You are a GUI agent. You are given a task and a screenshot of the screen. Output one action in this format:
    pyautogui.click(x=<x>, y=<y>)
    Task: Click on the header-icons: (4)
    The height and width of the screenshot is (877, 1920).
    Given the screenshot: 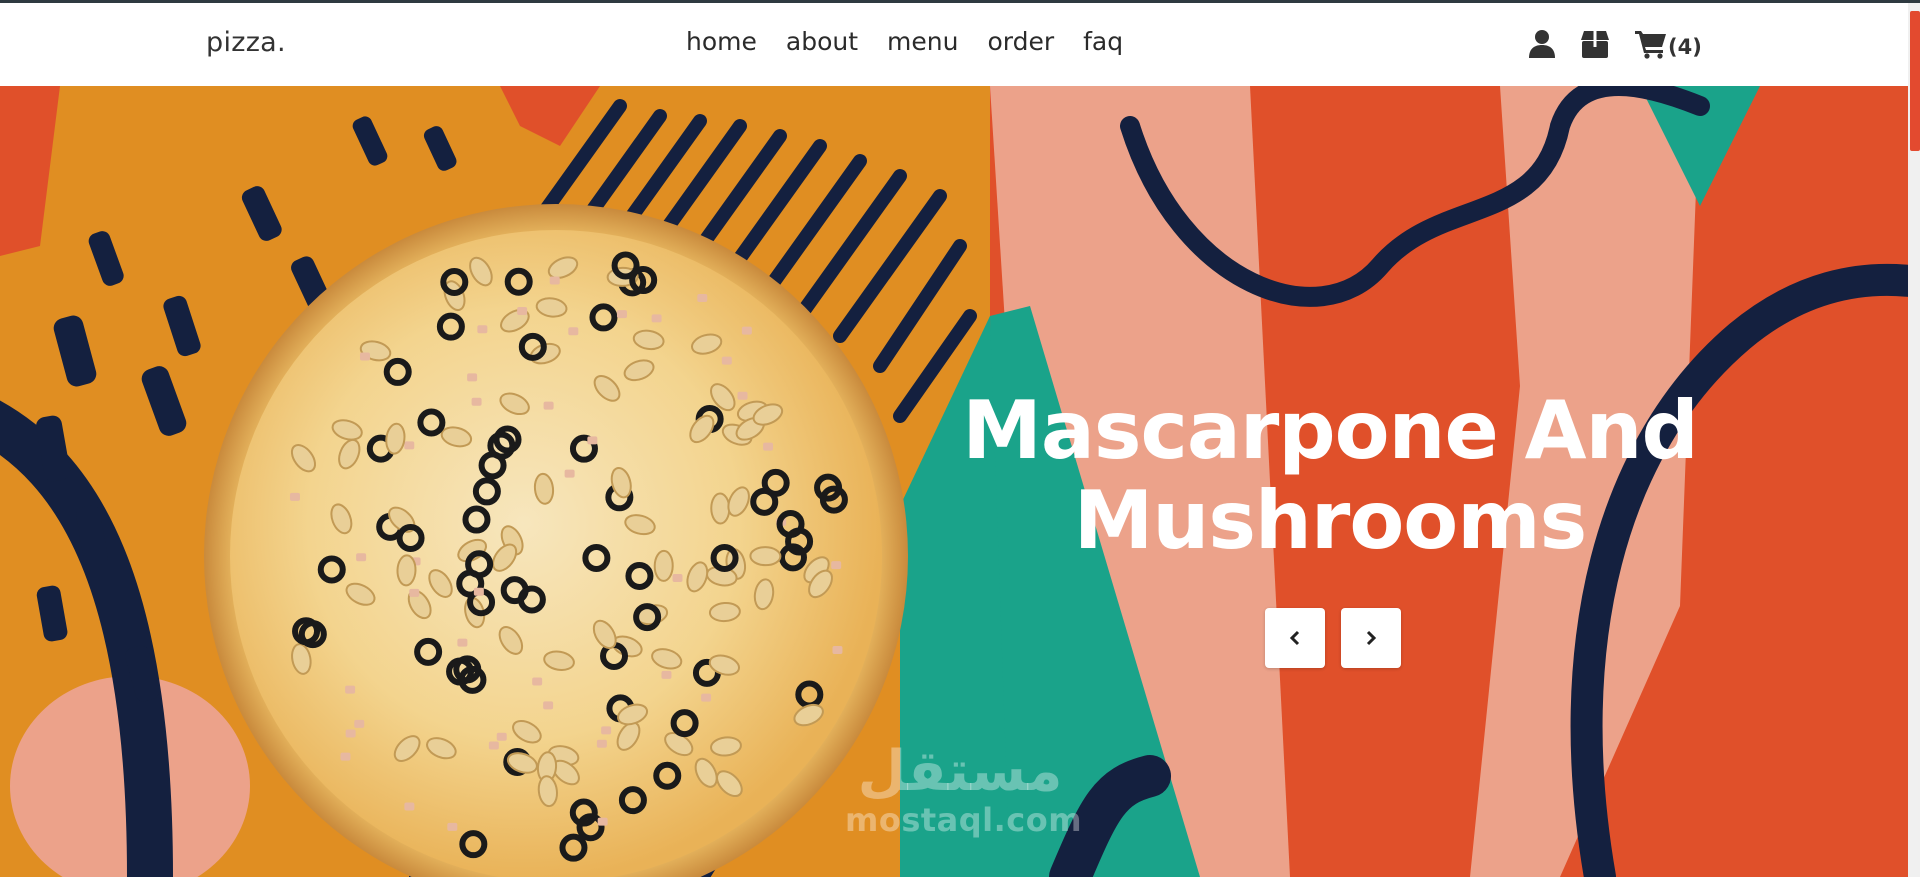 What is the action you would take?
    pyautogui.click(x=1615, y=44)
    